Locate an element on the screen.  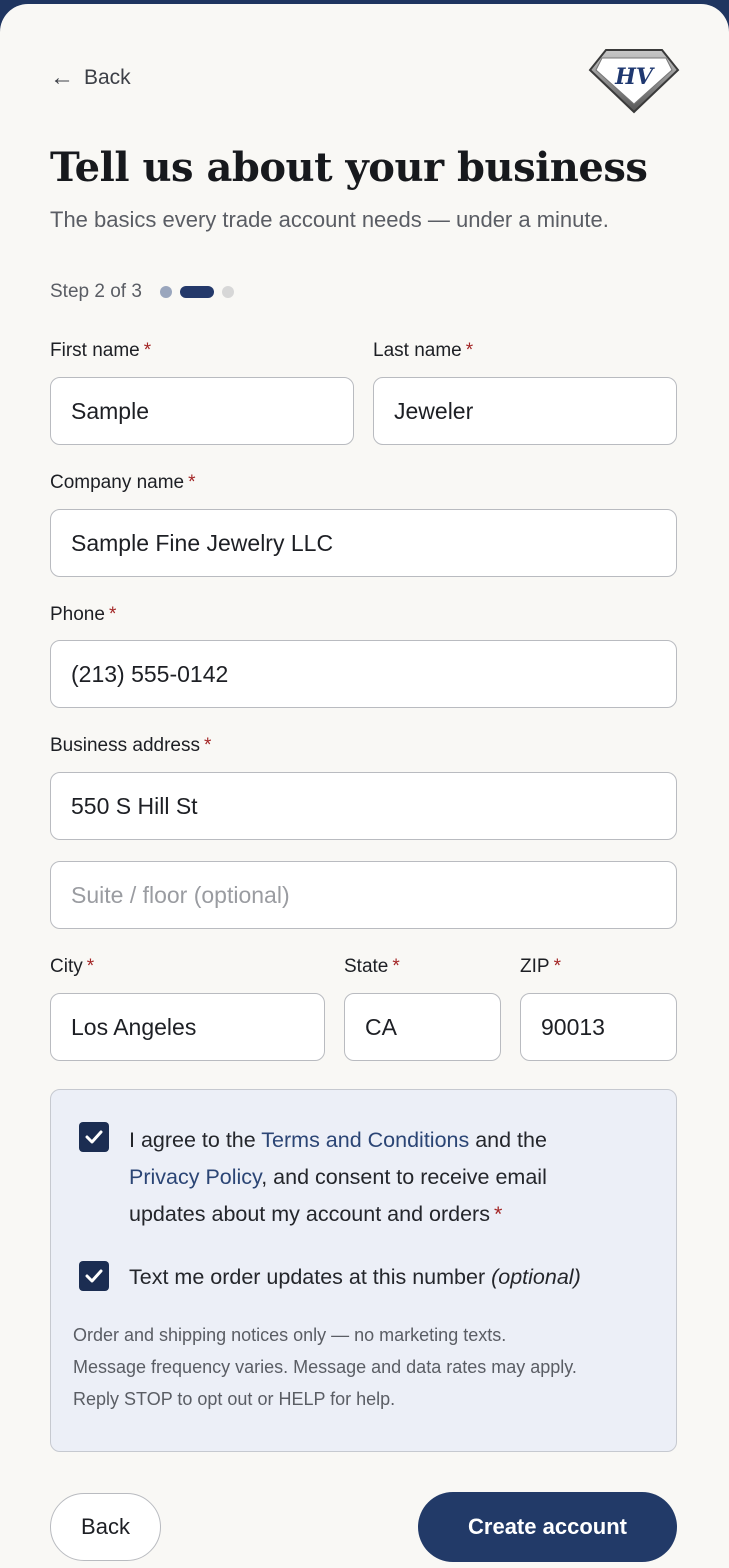
state-field: CA is located at coordinates (422, 1027).